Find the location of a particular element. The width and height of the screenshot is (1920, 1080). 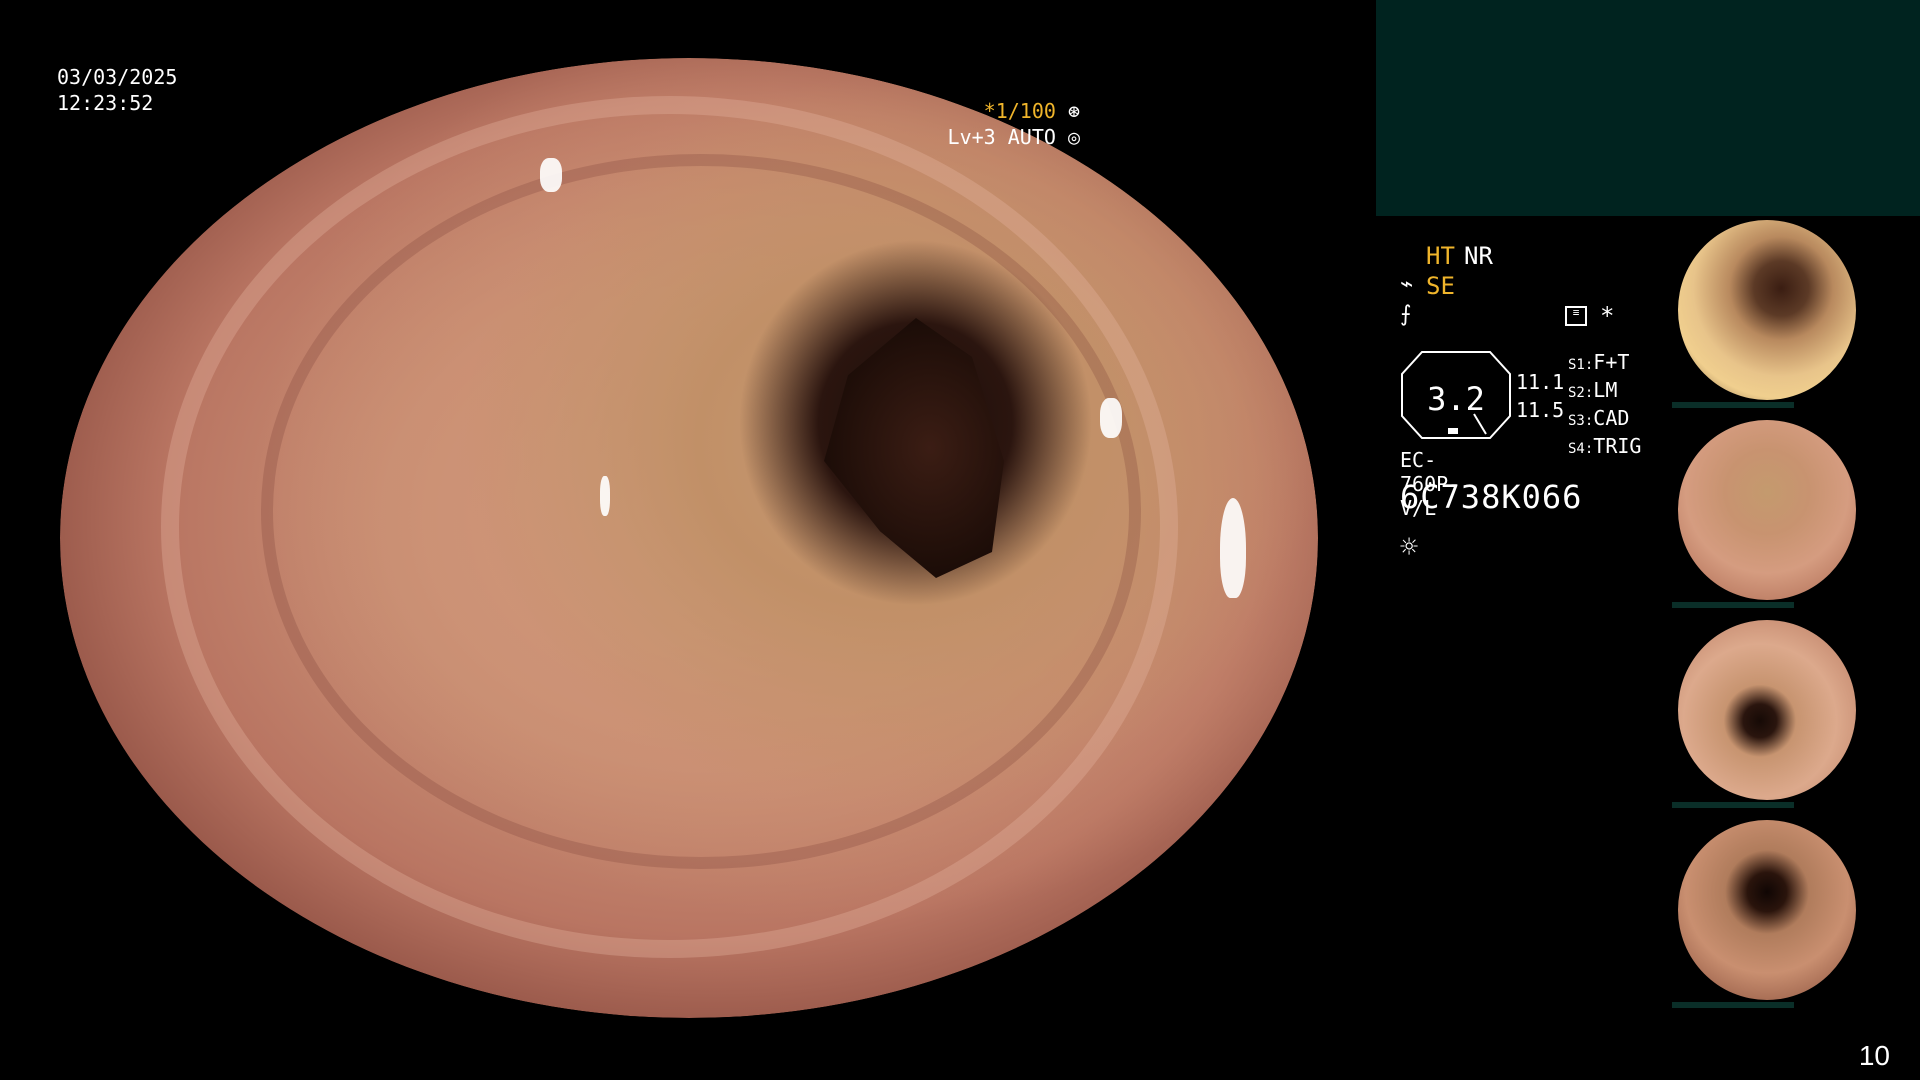

light-level: Lv+3 AUTO is located at coordinates (1001, 137).